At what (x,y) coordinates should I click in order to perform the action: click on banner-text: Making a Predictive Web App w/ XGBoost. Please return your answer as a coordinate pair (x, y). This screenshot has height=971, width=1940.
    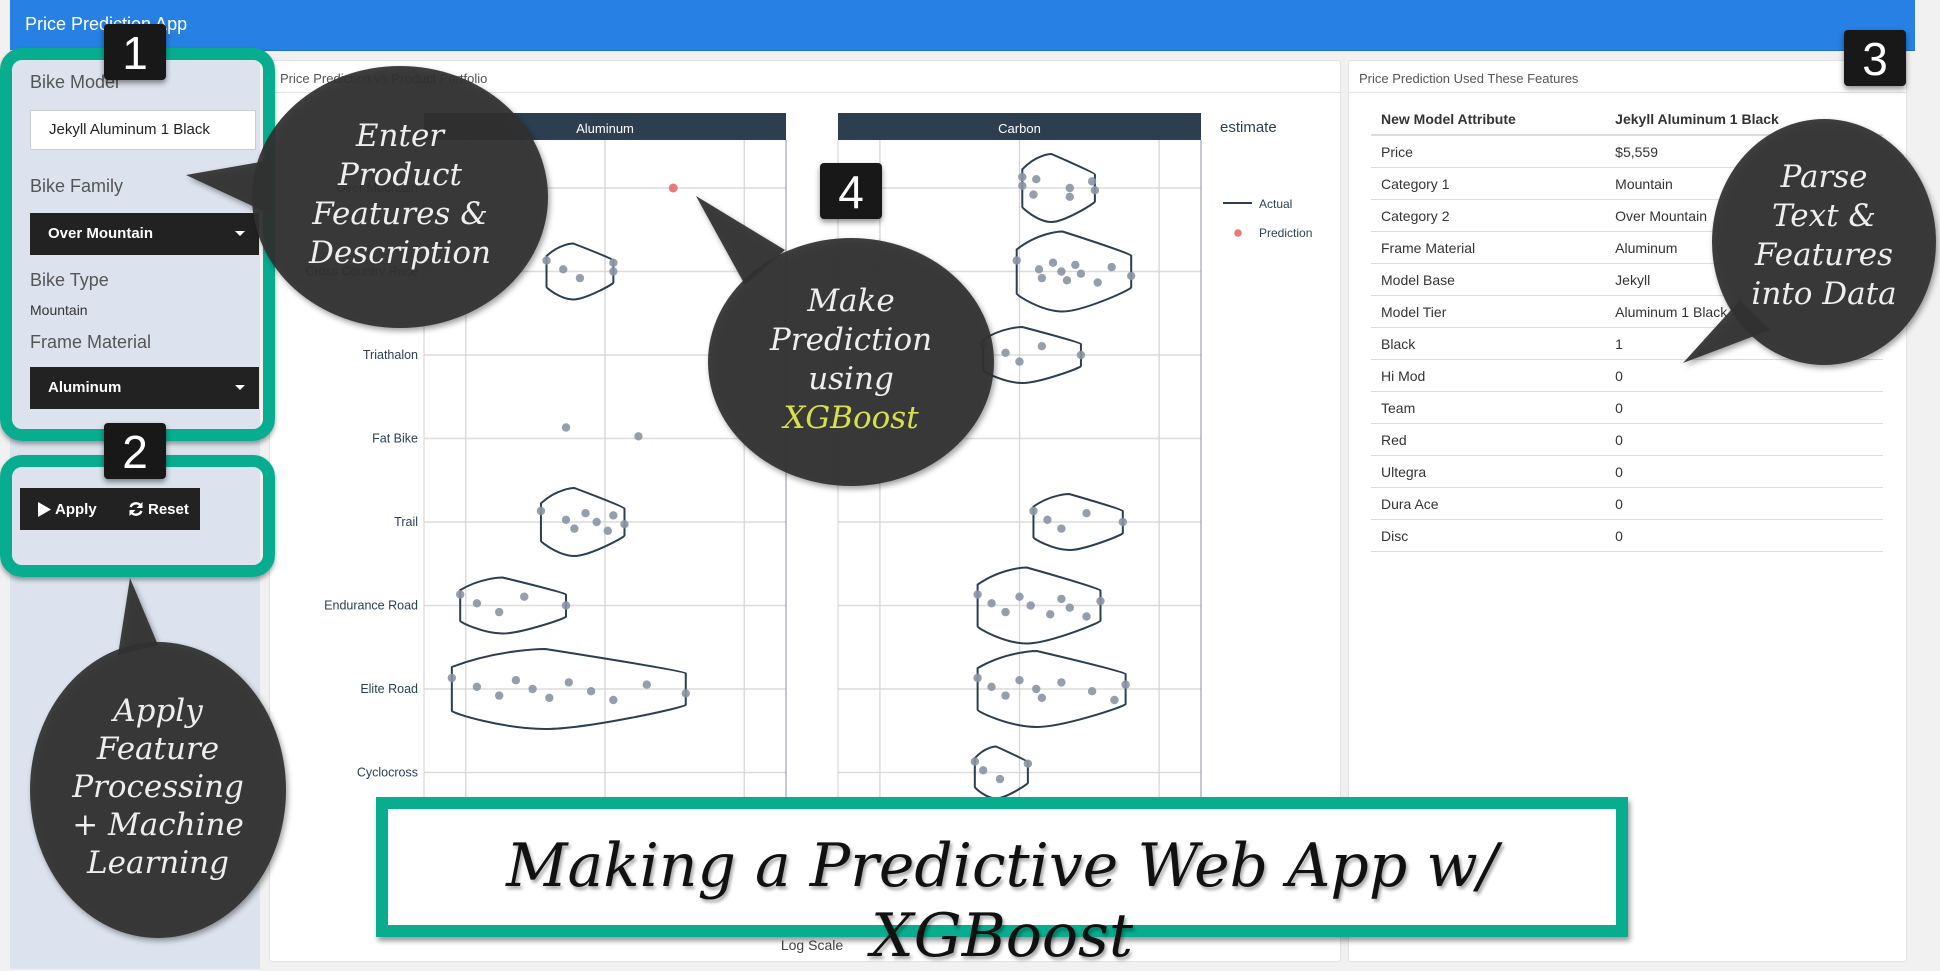
    Looking at the image, I should click on (1002, 901).